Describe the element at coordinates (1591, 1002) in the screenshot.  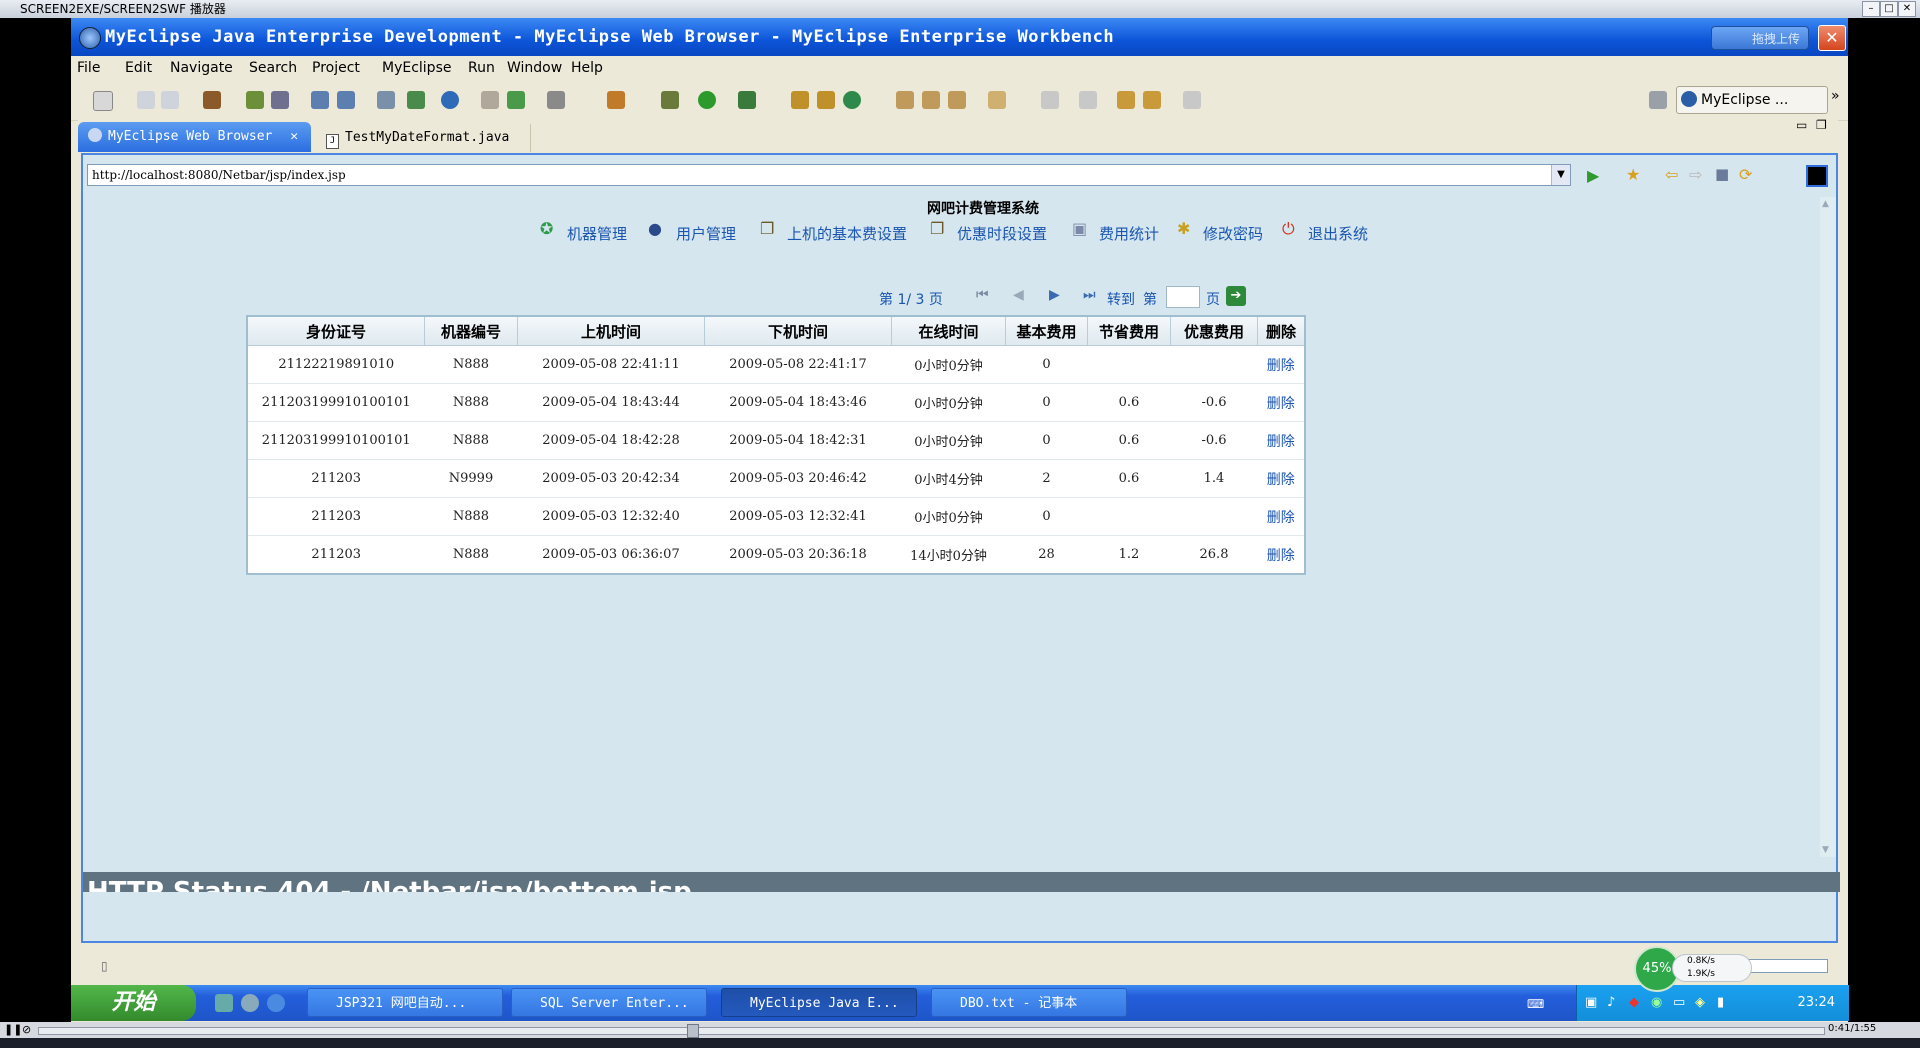
I see `tray-network-icon: ▣` at that location.